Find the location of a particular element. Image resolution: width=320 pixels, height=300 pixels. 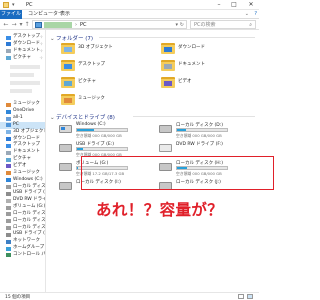

quick-access-folder-icon is located at coordinates (6, 5).